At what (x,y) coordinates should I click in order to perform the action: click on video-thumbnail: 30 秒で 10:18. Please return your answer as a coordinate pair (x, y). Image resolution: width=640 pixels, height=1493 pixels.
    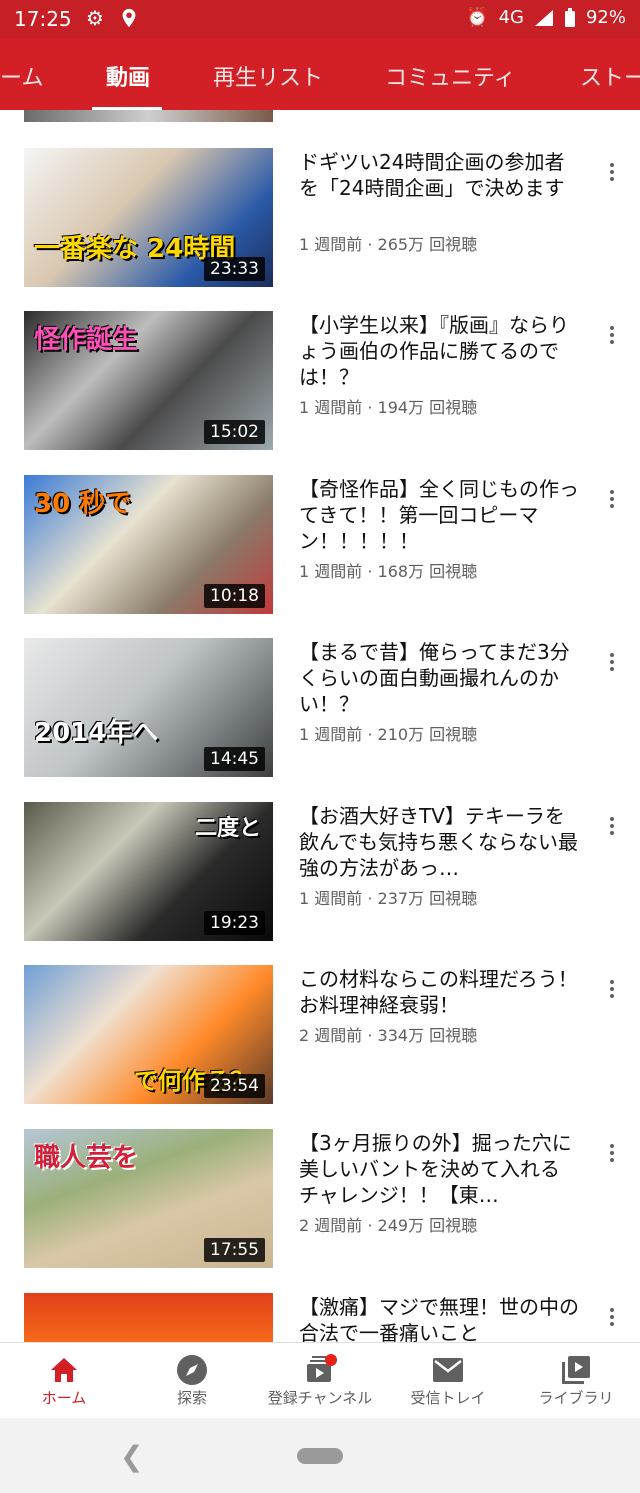
    Looking at the image, I should click on (148, 544).